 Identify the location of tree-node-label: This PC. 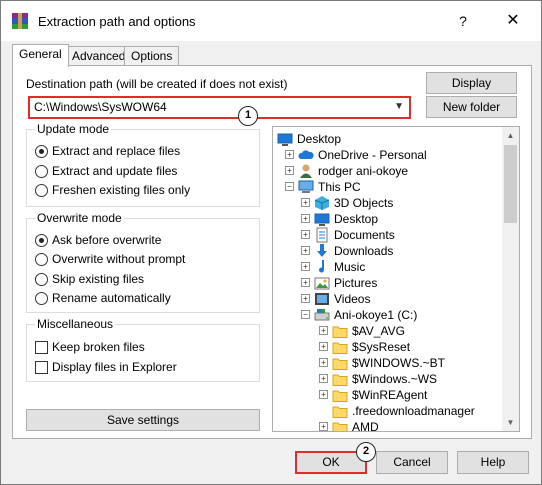
(339, 187).